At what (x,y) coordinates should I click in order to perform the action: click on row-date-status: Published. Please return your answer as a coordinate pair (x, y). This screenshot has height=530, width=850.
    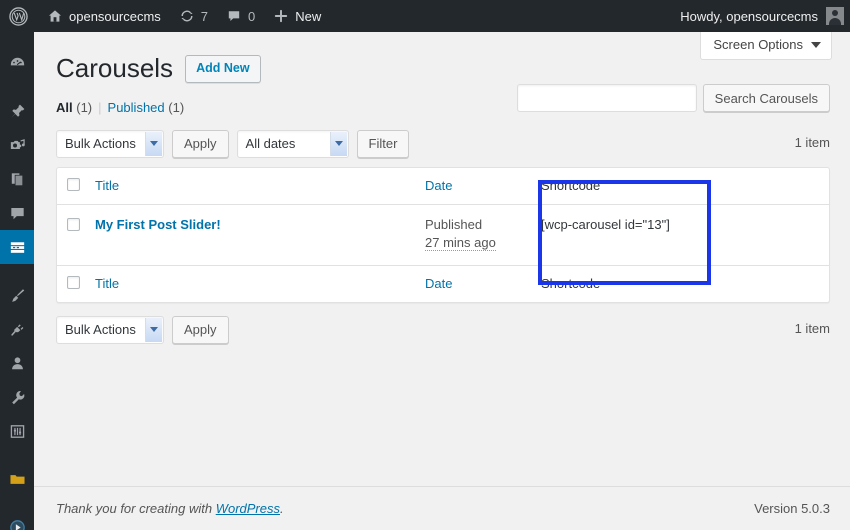
    Looking at the image, I should click on (454, 224).